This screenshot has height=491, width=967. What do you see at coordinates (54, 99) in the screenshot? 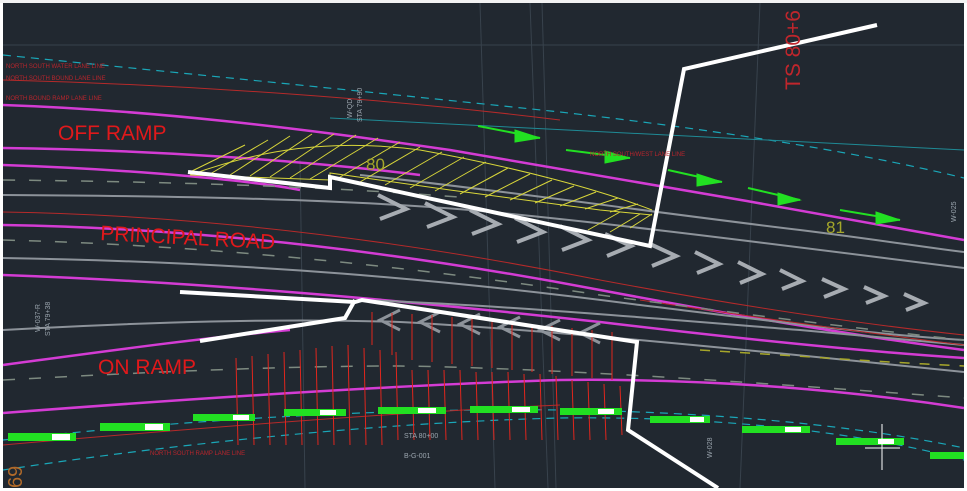
I see `note-line-3: NORTH BOUND RAMP LANE LINE` at bounding box center [54, 99].